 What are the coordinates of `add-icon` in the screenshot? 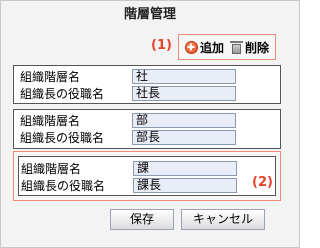 It's located at (191, 47).